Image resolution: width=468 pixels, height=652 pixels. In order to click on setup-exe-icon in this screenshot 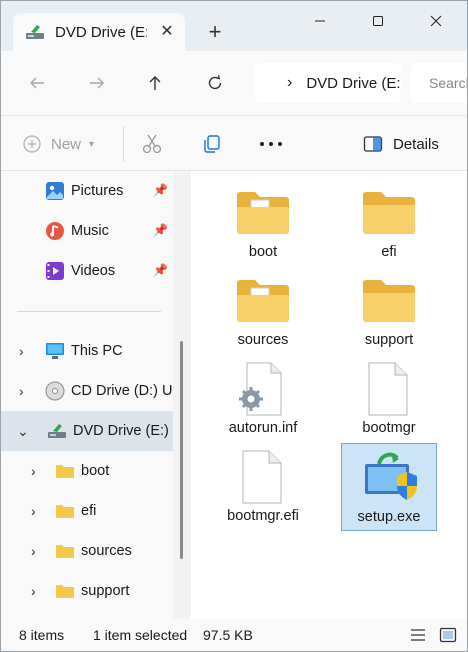, I will do `click(391, 476)`.